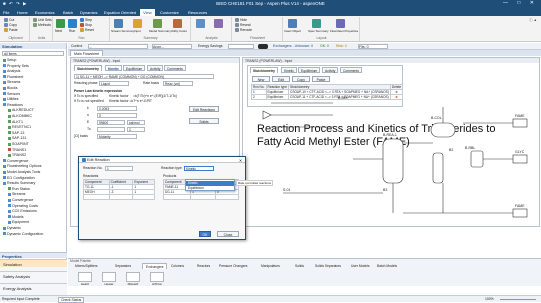  I want to click on window-controls: — □ ✕, so click(520, 3).